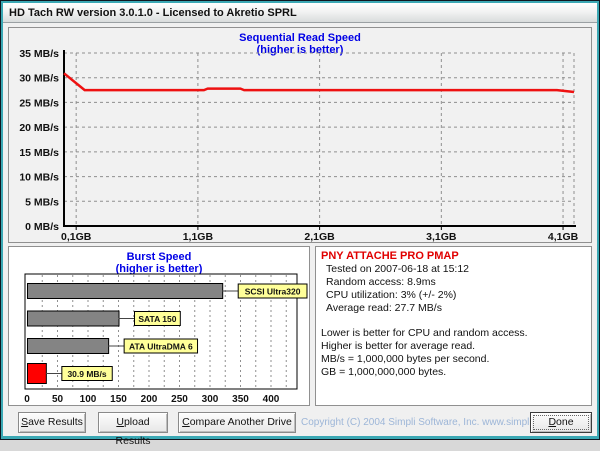 This screenshot has width=600, height=451. Describe the element at coordinates (39, 54) in the screenshot. I see `svg-text: 35 MB/s` at that location.